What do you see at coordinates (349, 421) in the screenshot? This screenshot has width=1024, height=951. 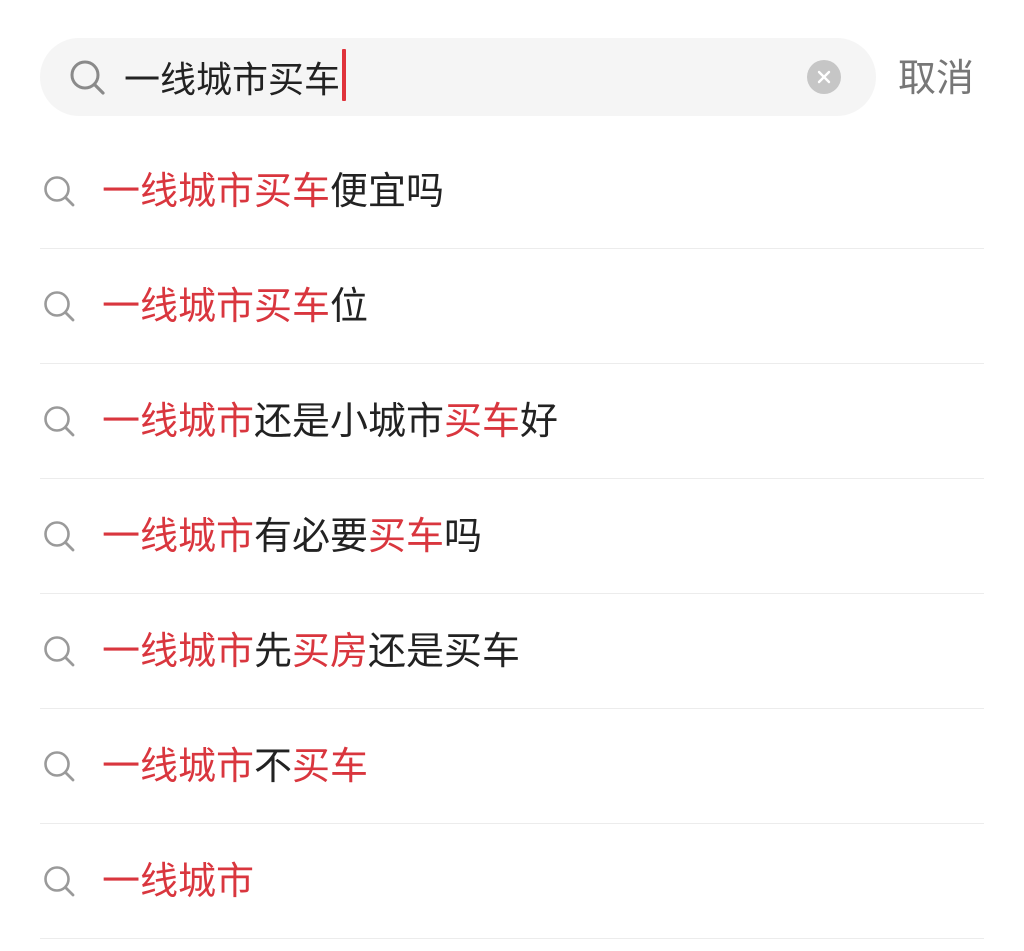 I see `suggestion-segment: 还是小城市` at bounding box center [349, 421].